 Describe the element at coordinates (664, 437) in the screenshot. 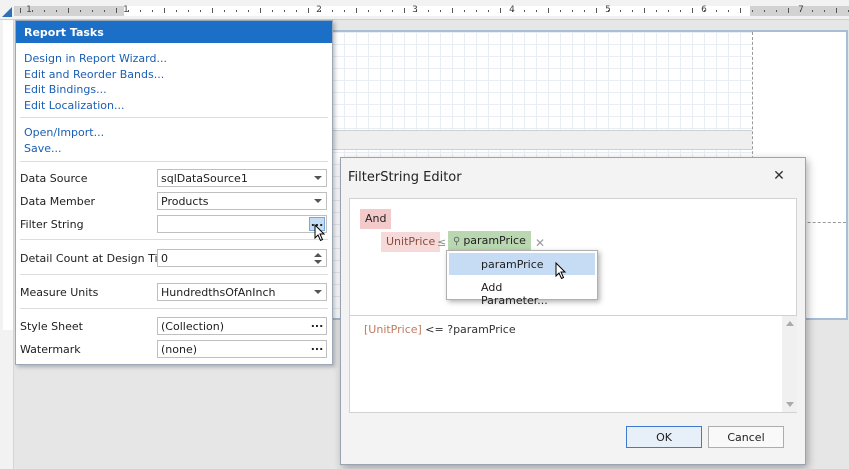

I see `ok-button: OK` at that location.